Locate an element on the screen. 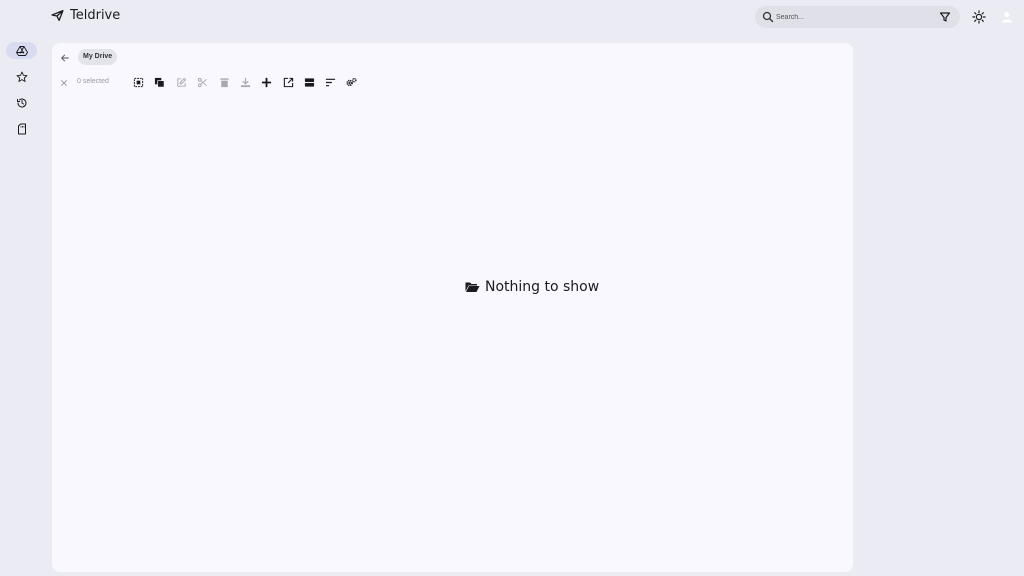 This screenshot has height=576, width=1024. top-bar: Teldrive is located at coordinates (512, 18).